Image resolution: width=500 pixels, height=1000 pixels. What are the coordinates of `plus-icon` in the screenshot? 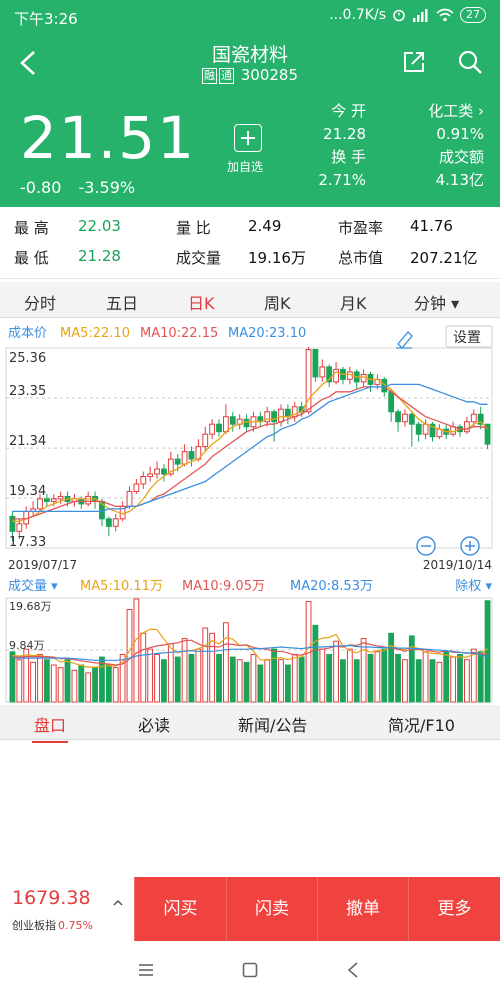 It's located at (248, 138).